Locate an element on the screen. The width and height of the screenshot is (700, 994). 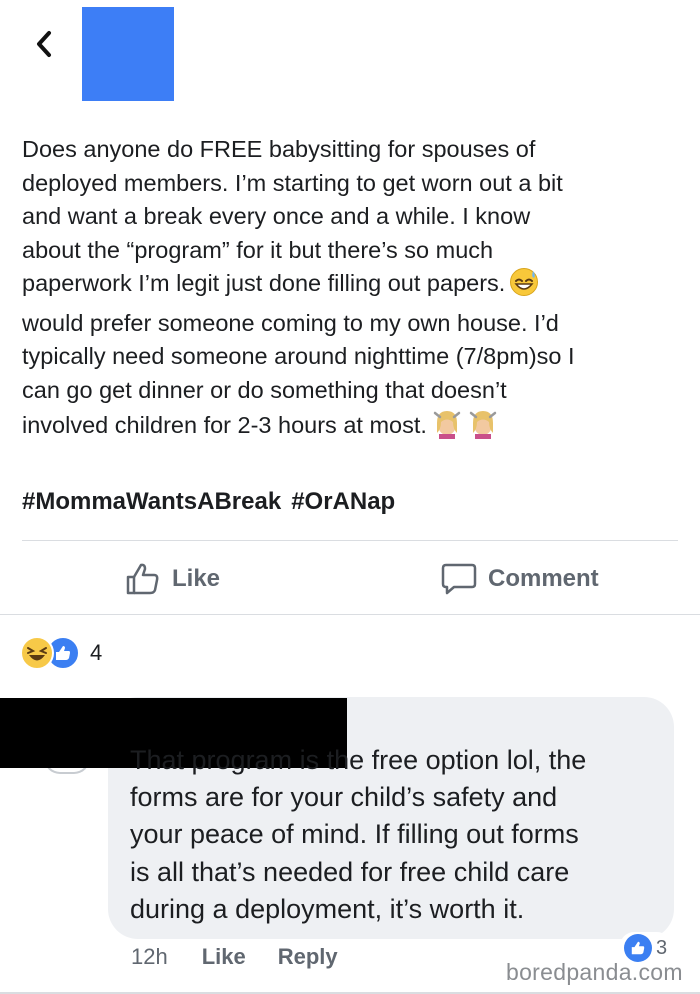
comment-label: Comment is located at coordinates (543, 578).